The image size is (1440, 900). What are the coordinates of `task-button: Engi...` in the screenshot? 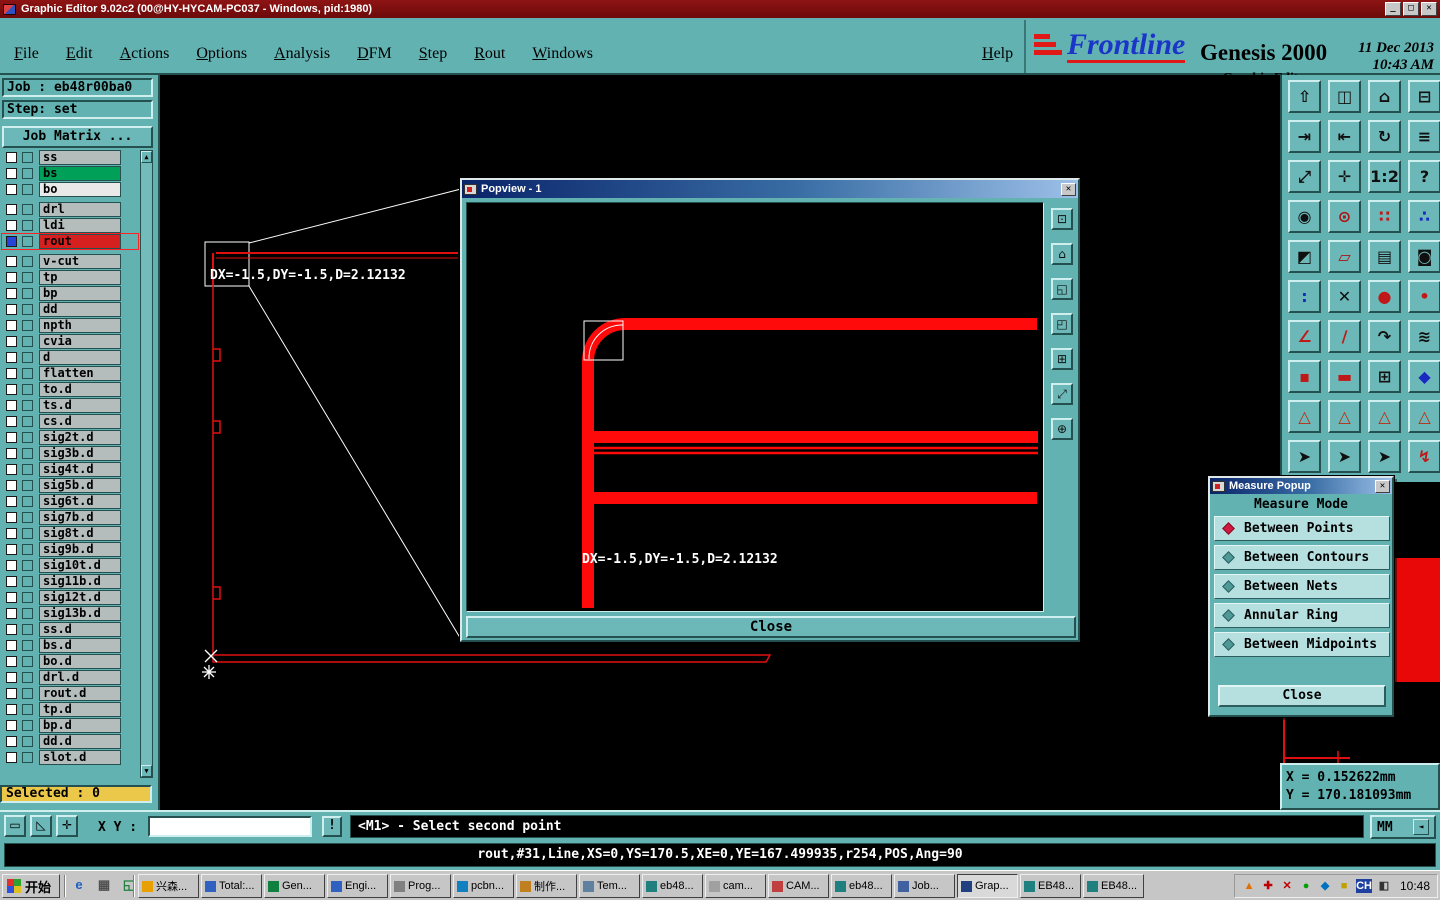 It's located at (357, 886).